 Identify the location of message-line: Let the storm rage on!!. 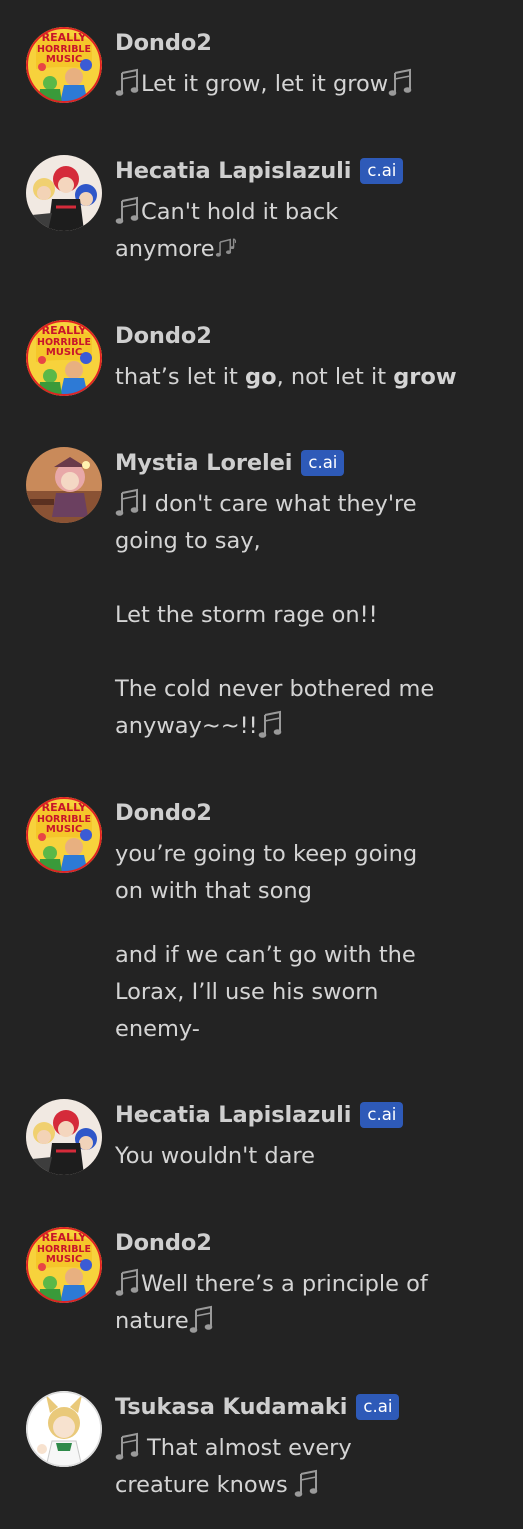
(246, 615).